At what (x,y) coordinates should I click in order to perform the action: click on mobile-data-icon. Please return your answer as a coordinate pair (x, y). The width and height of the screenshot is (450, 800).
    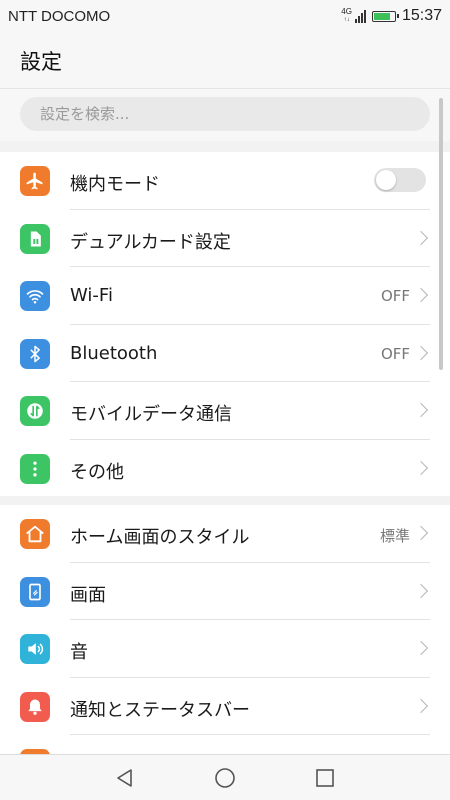
    Looking at the image, I should click on (35, 411).